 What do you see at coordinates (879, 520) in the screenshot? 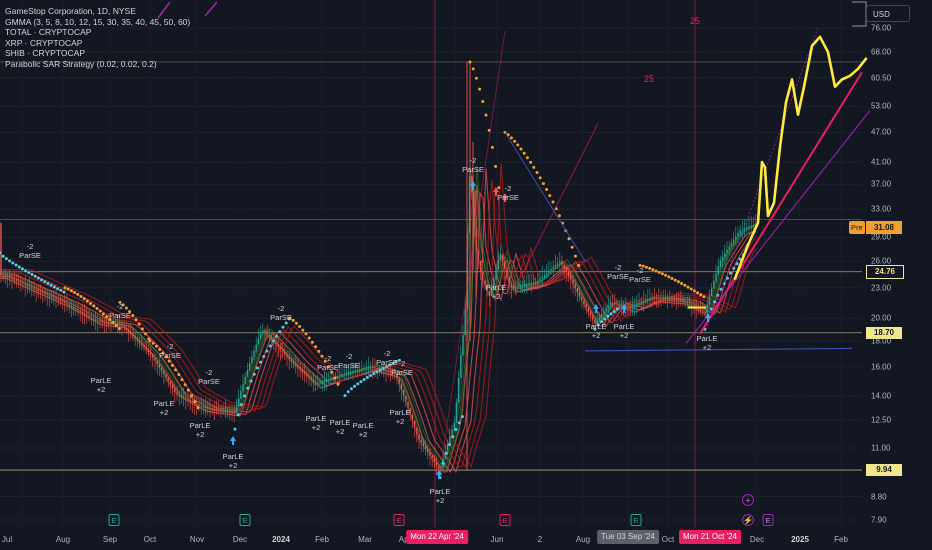
I see `price-tick: 7.90` at bounding box center [879, 520].